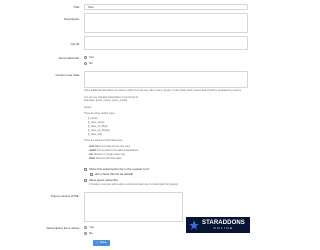 This screenshot has height=250, width=320. I want to click on send-subscribe-no-label: No, so click(91, 63).